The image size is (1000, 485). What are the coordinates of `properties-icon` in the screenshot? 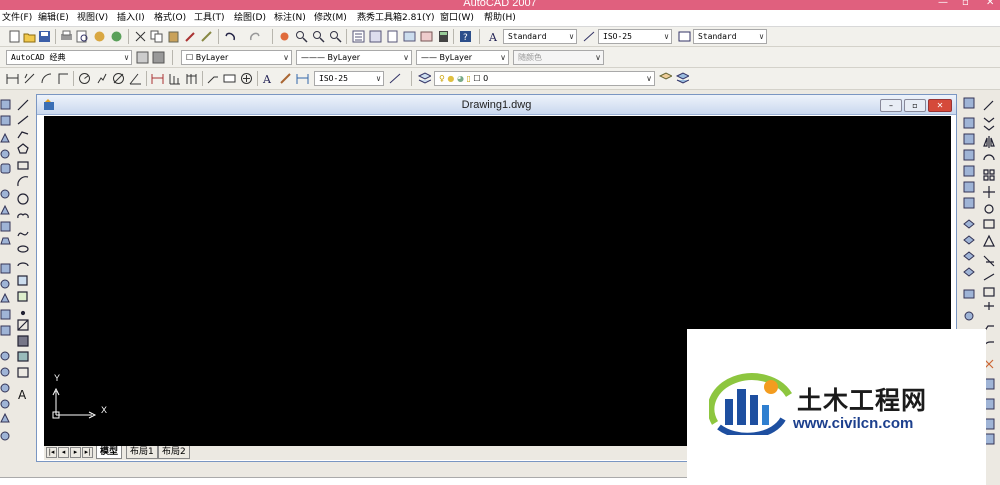 It's located at (358, 36).